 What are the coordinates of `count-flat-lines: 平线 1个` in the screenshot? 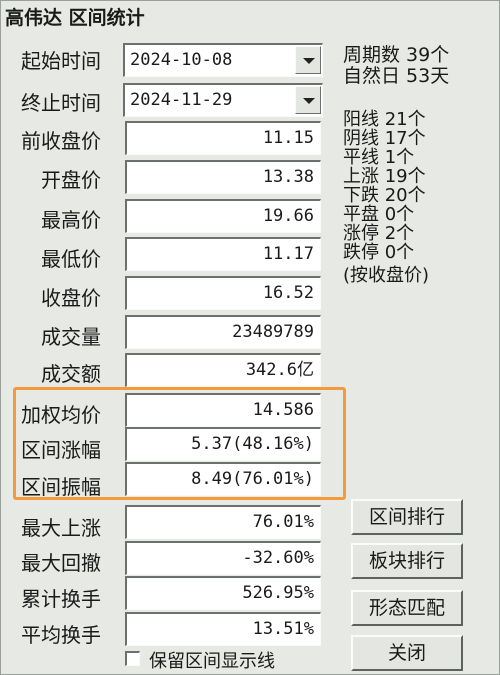 It's located at (379, 157).